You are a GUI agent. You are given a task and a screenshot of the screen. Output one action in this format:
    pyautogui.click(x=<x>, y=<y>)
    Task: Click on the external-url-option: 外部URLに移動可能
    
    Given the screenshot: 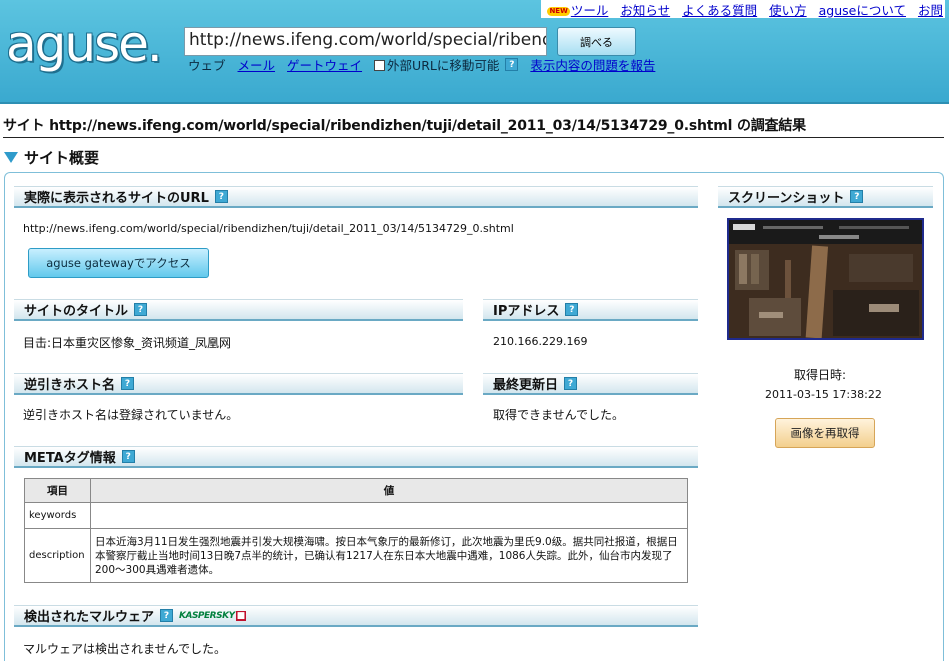 What is the action you would take?
    pyautogui.click(x=436, y=64)
    